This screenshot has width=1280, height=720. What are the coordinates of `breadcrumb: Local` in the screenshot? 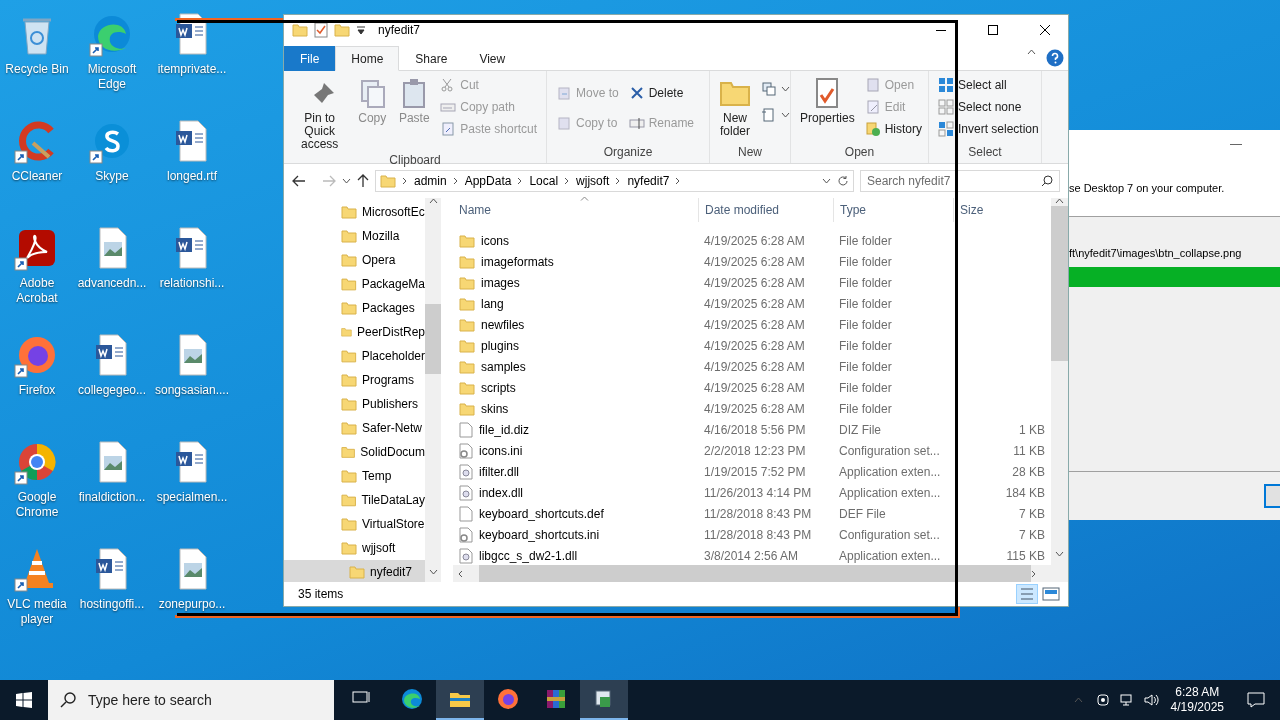 It's located at (544, 181).